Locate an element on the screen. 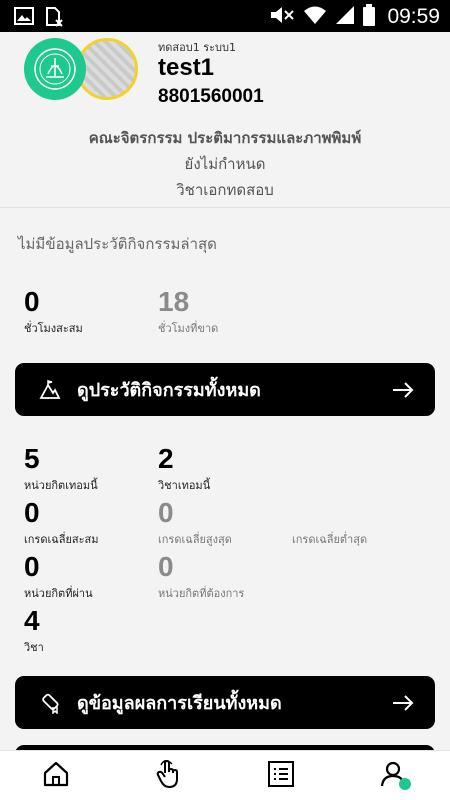 Image resolution: width=450 pixels, height=800 pixels. status-bar: 09:59 is located at coordinates (225, 16).